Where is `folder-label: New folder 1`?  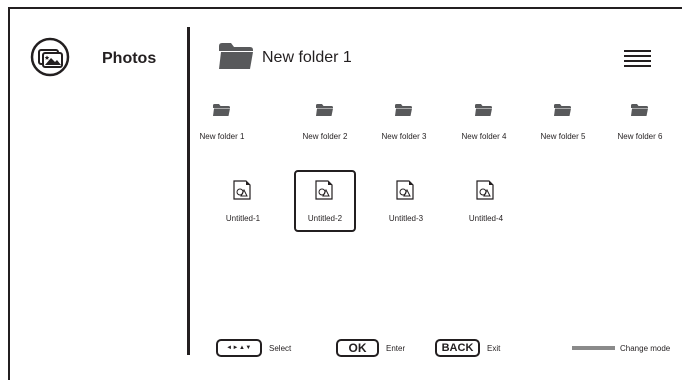 folder-label: New folder 1 is located at coordinates (222, 136).